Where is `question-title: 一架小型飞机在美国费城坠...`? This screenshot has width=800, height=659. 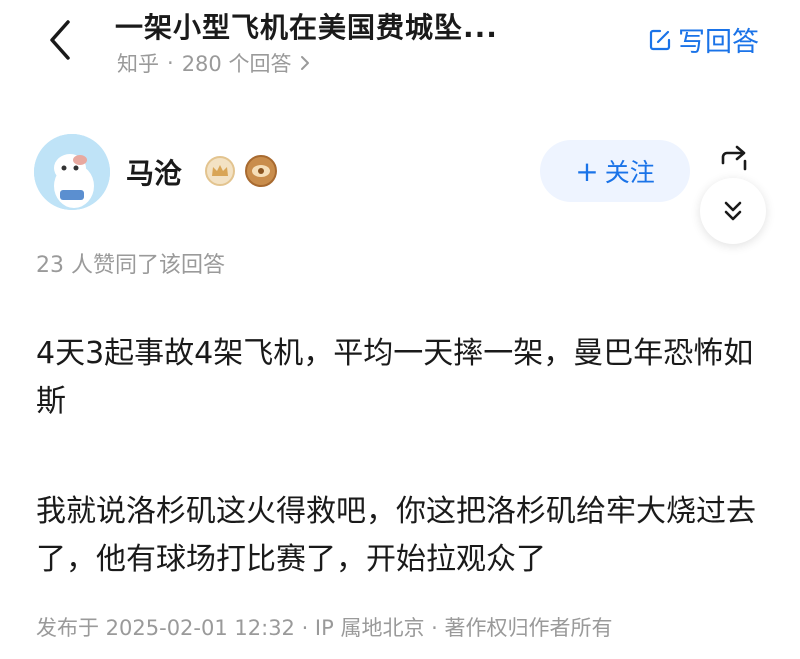
question-title: 一架小型飞机在美国费城坠... is located at coordinates (306, 26).